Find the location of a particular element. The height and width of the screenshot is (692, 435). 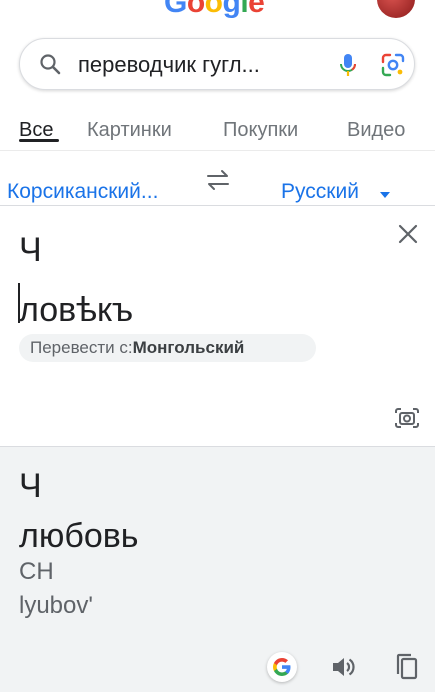

transliteration-line: lyubov' is located at coordinates (56, 605).